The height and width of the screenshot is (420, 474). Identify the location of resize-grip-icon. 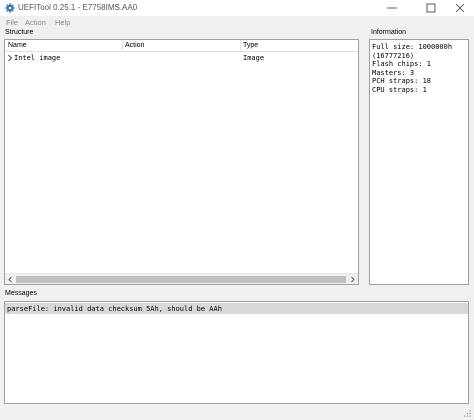
(467, 413).